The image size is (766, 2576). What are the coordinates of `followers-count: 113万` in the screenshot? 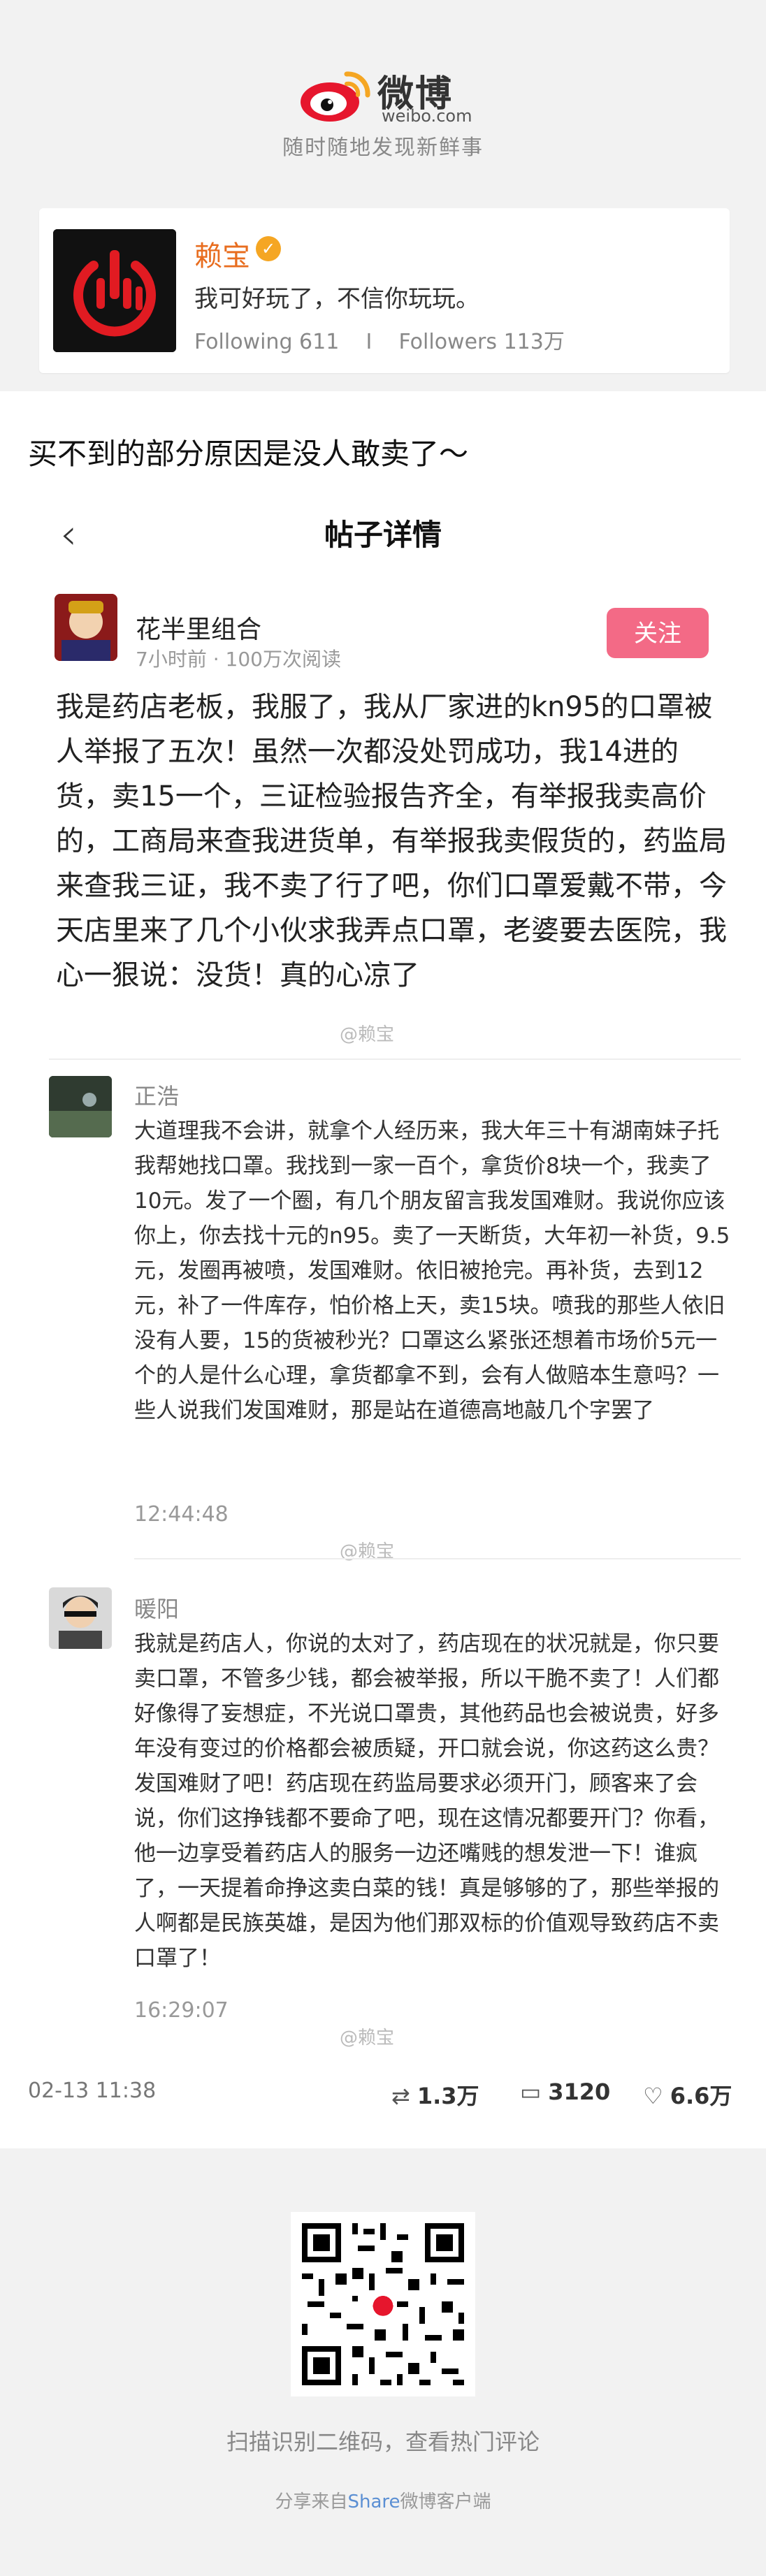 It's located at (534, 342).